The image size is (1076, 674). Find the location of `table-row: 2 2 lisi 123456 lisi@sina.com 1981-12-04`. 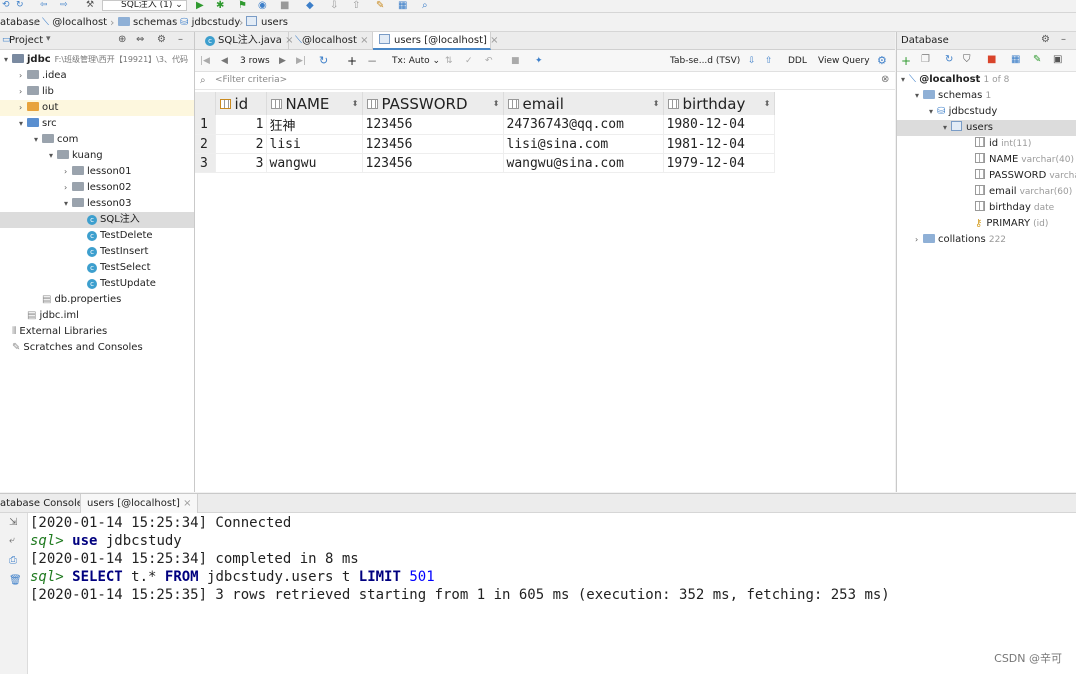

table-row: 2 2 lisi 123456 lisi@sina.com 1981-12-04 is located at coordinates (485, 144).